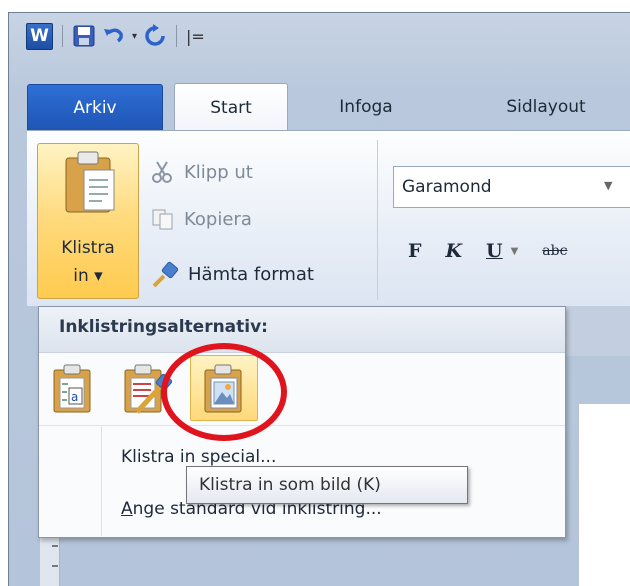 The height and width of the screenshot is (586, 630). I want to click on tab-arkiv: Arkiv, so click(95, 107).